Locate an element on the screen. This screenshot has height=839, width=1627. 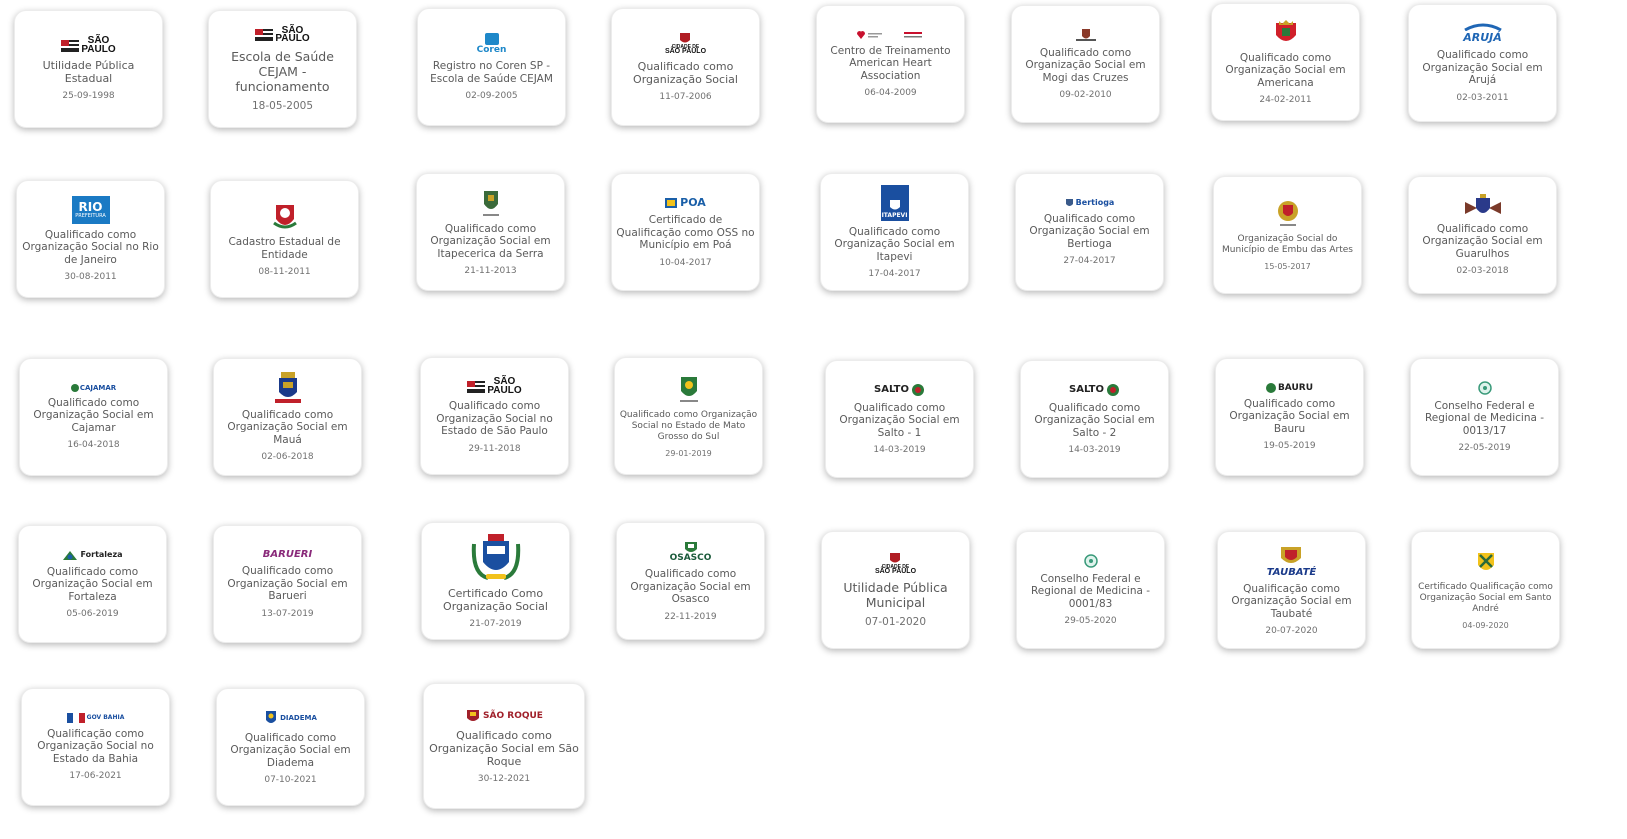
certificate-date: 15-05-2017 is located at coordinates (1287, 266).